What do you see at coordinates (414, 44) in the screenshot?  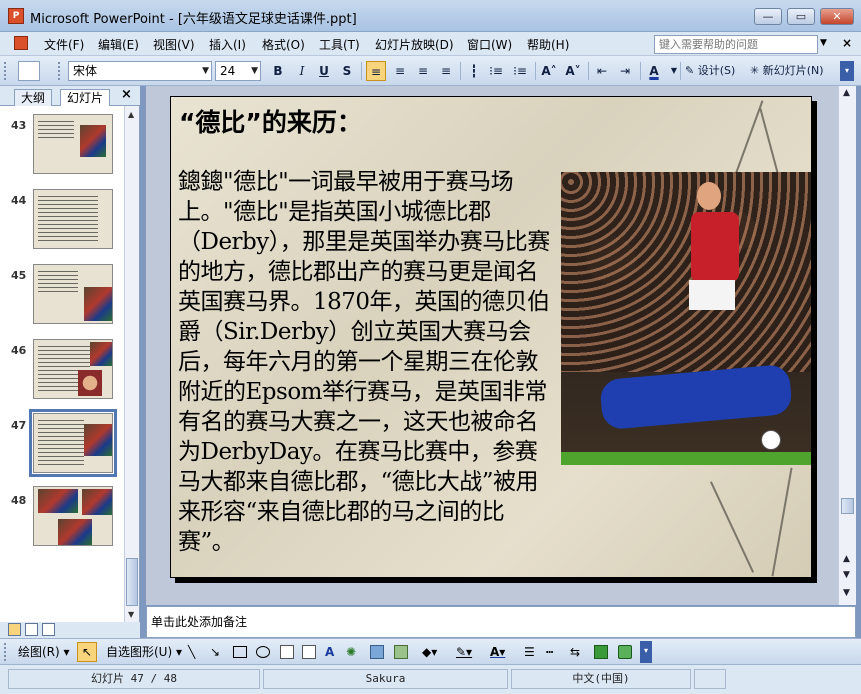 I see `menu-slideshow: 幻灯片放映(D)` at bounding box center [414, 44].